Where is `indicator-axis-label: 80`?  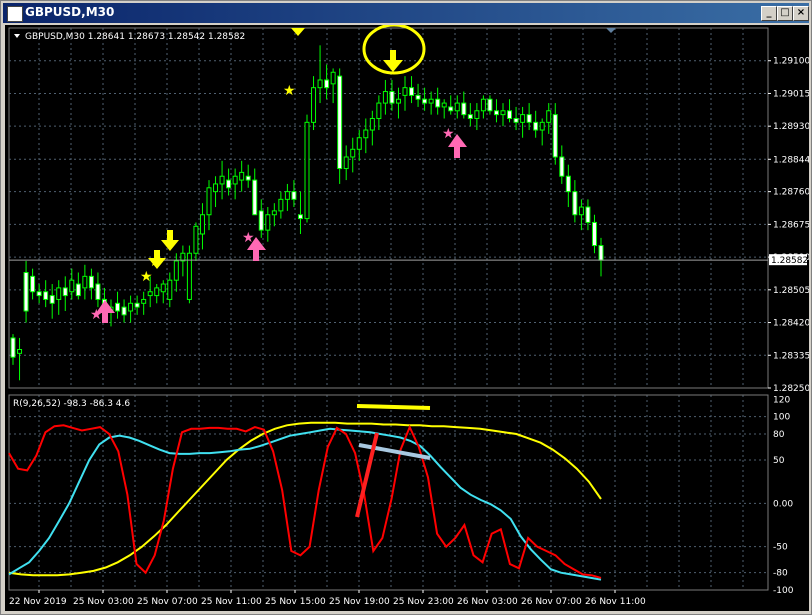
indicator-axis-label: 80 is located at coordinates (779, 435).